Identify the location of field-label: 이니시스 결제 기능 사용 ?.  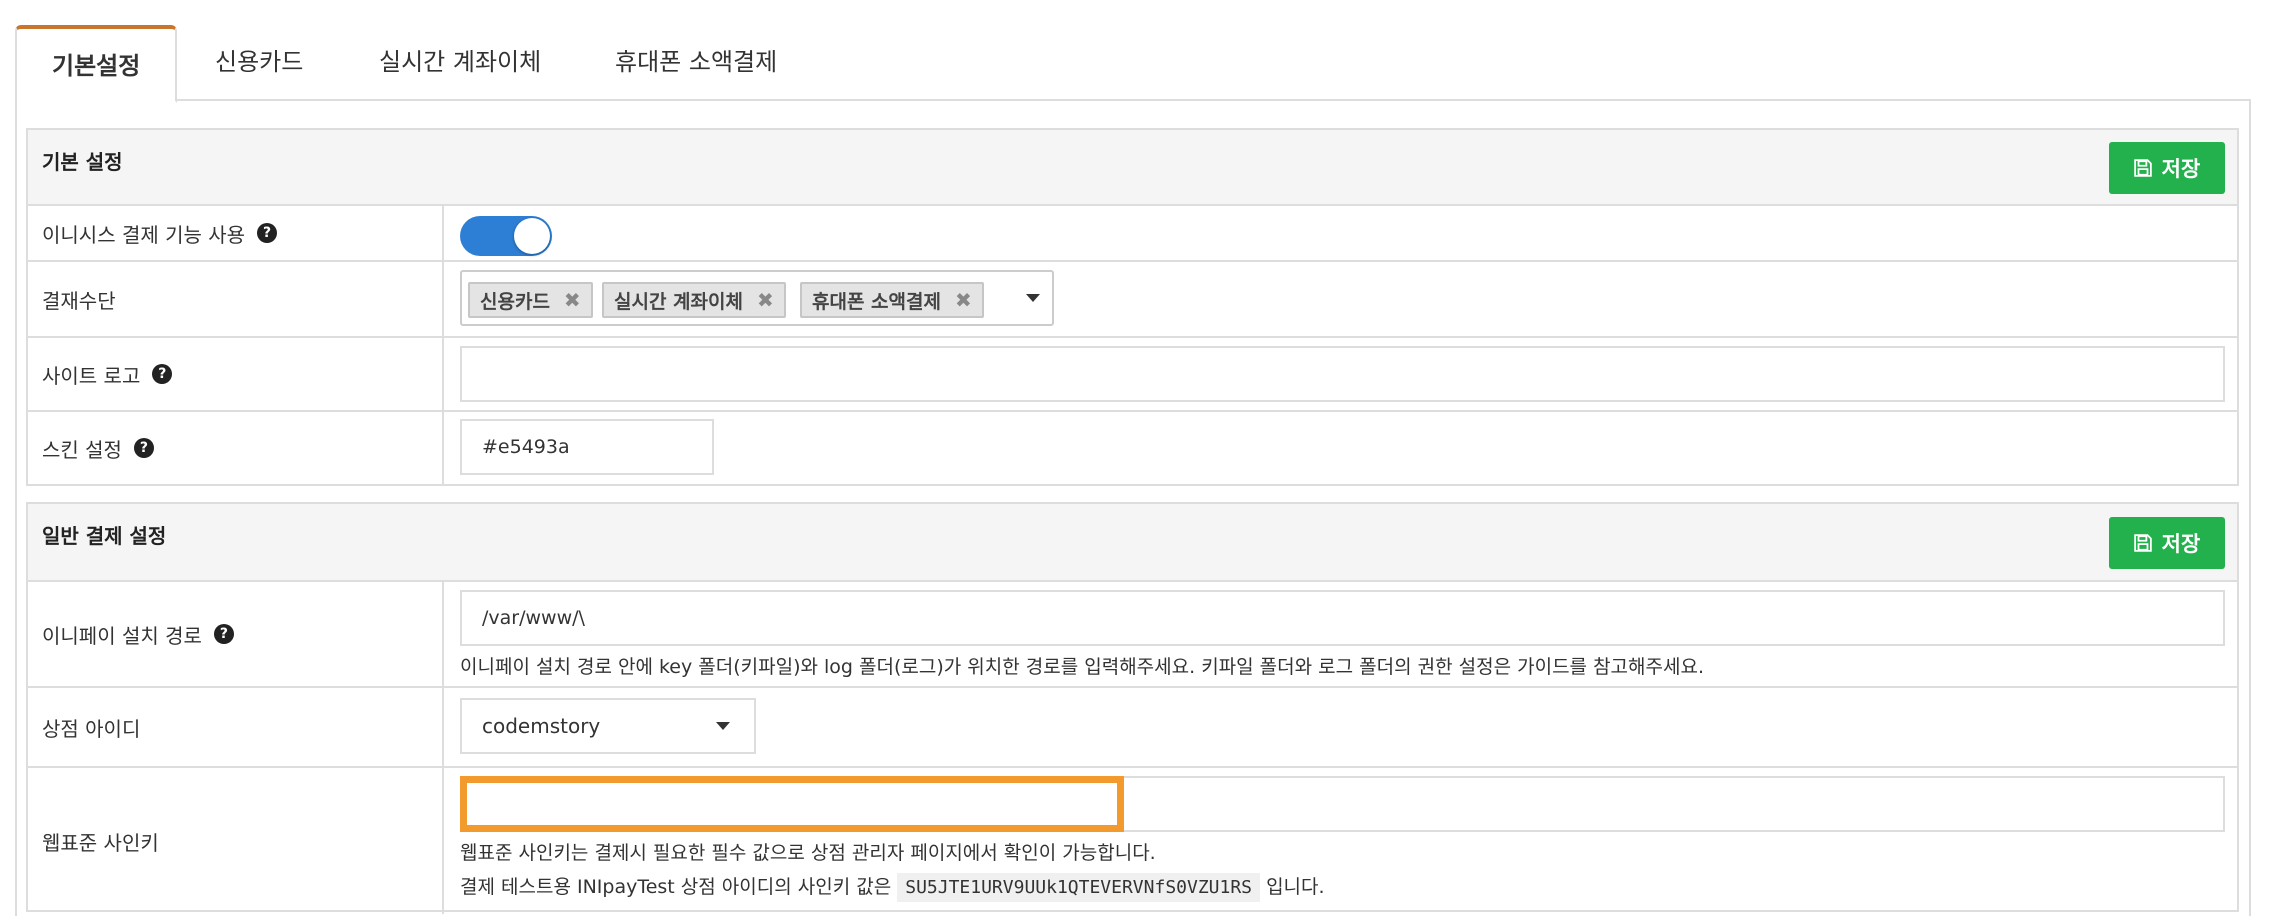
(236, 233).